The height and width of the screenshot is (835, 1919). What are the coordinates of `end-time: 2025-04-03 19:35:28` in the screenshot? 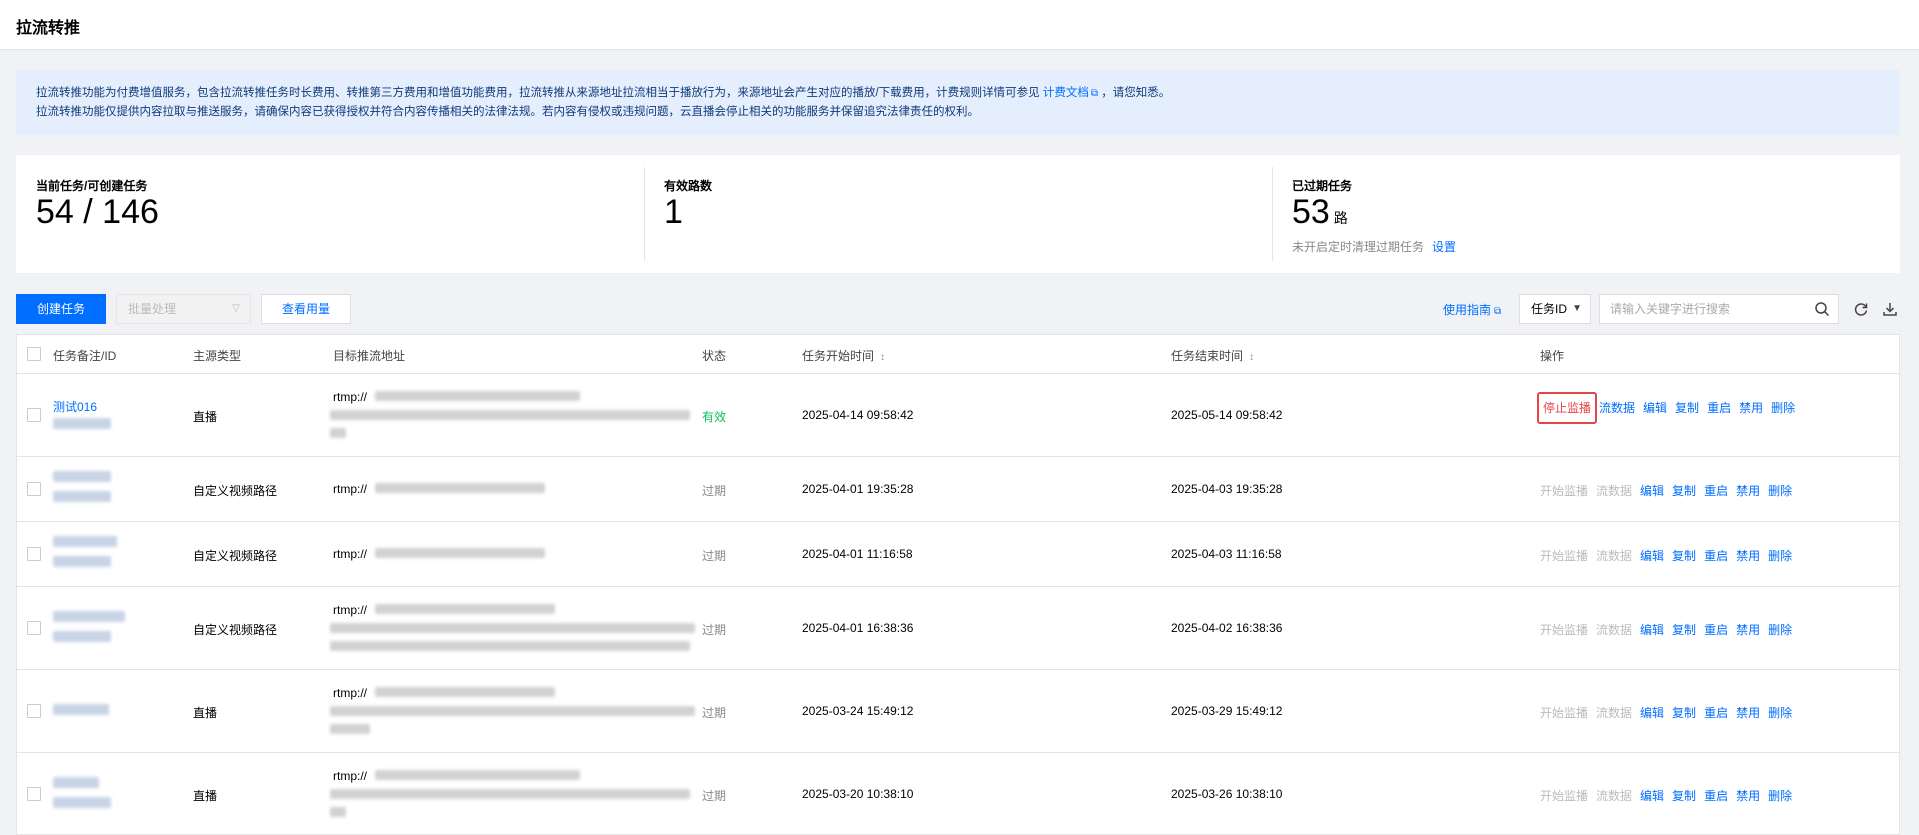 It's located at (1227, 489).